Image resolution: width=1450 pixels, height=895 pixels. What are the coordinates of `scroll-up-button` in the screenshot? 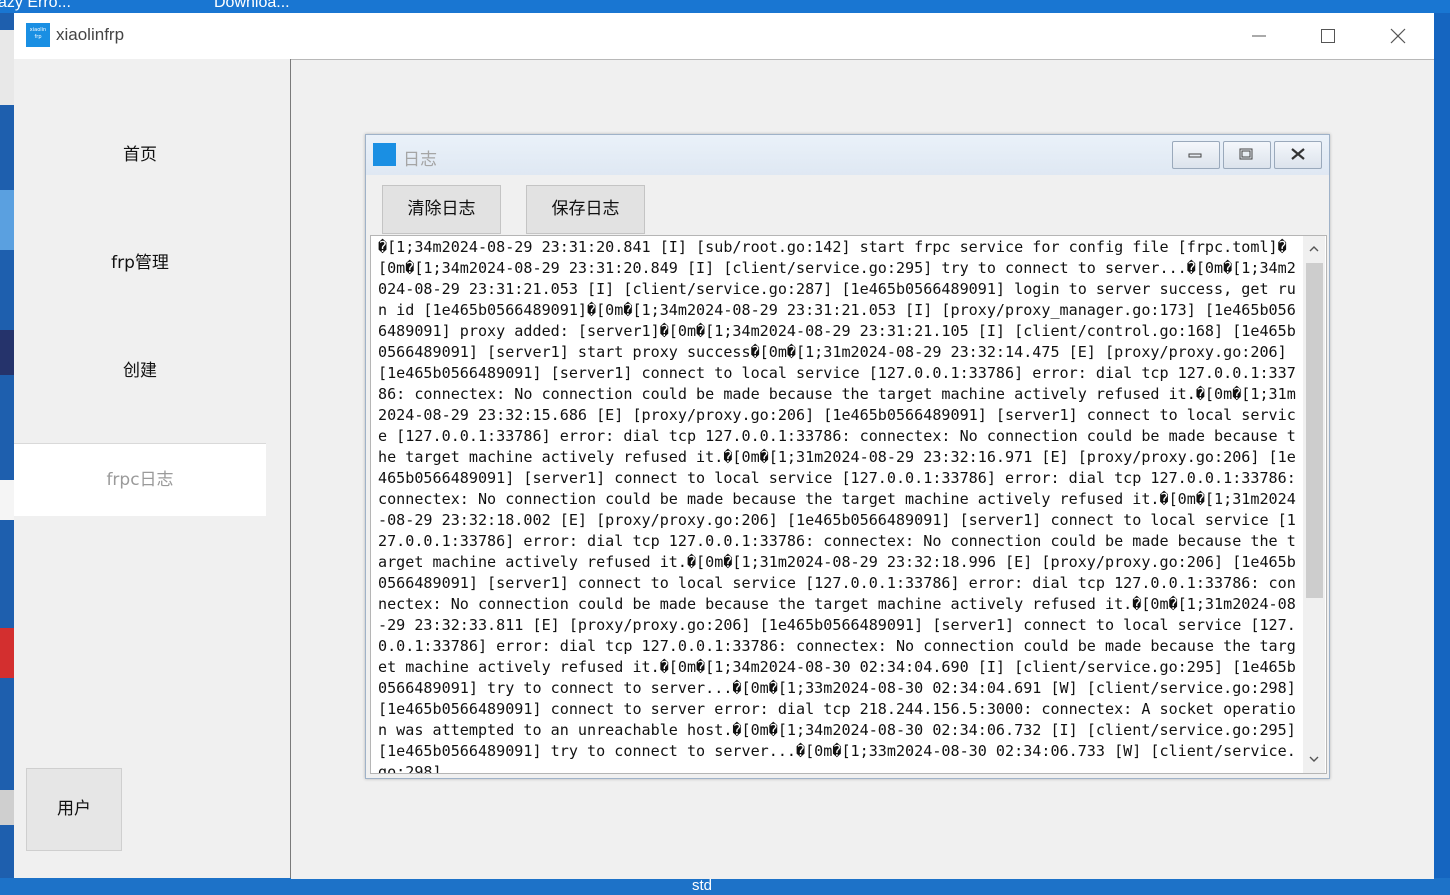 It's located at (1314, 249).